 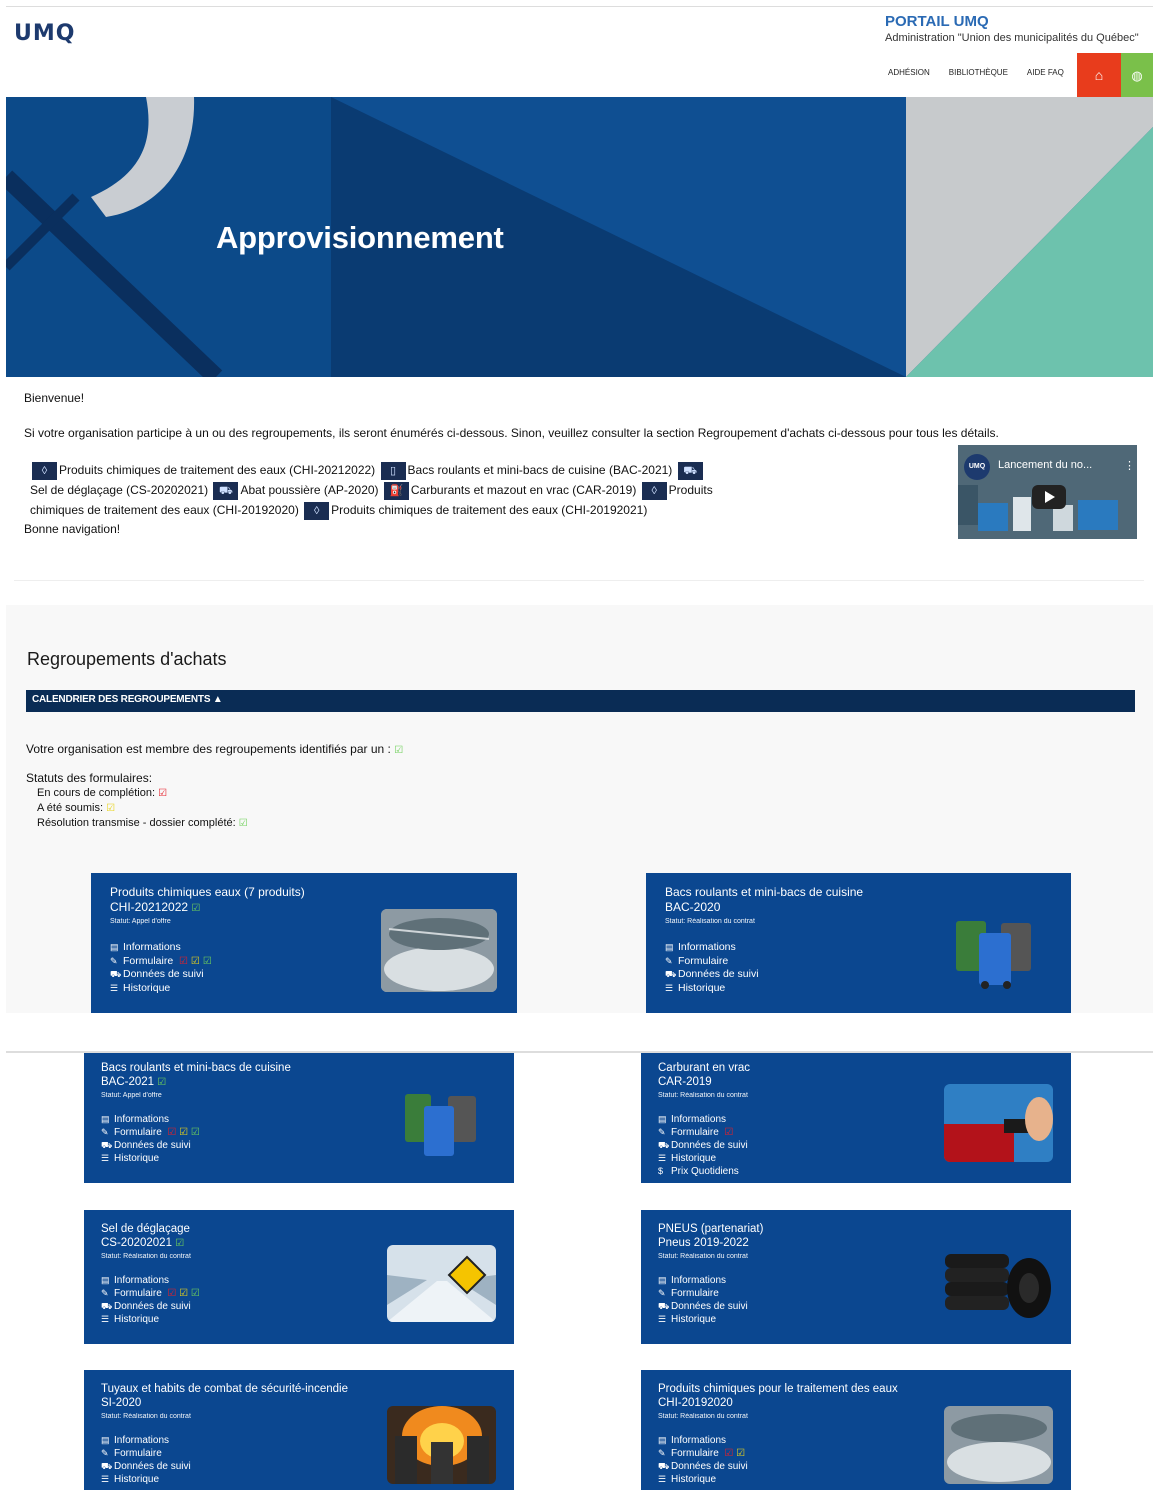 I want to click on home-button: ⌂, so click(x=1099, y=75).